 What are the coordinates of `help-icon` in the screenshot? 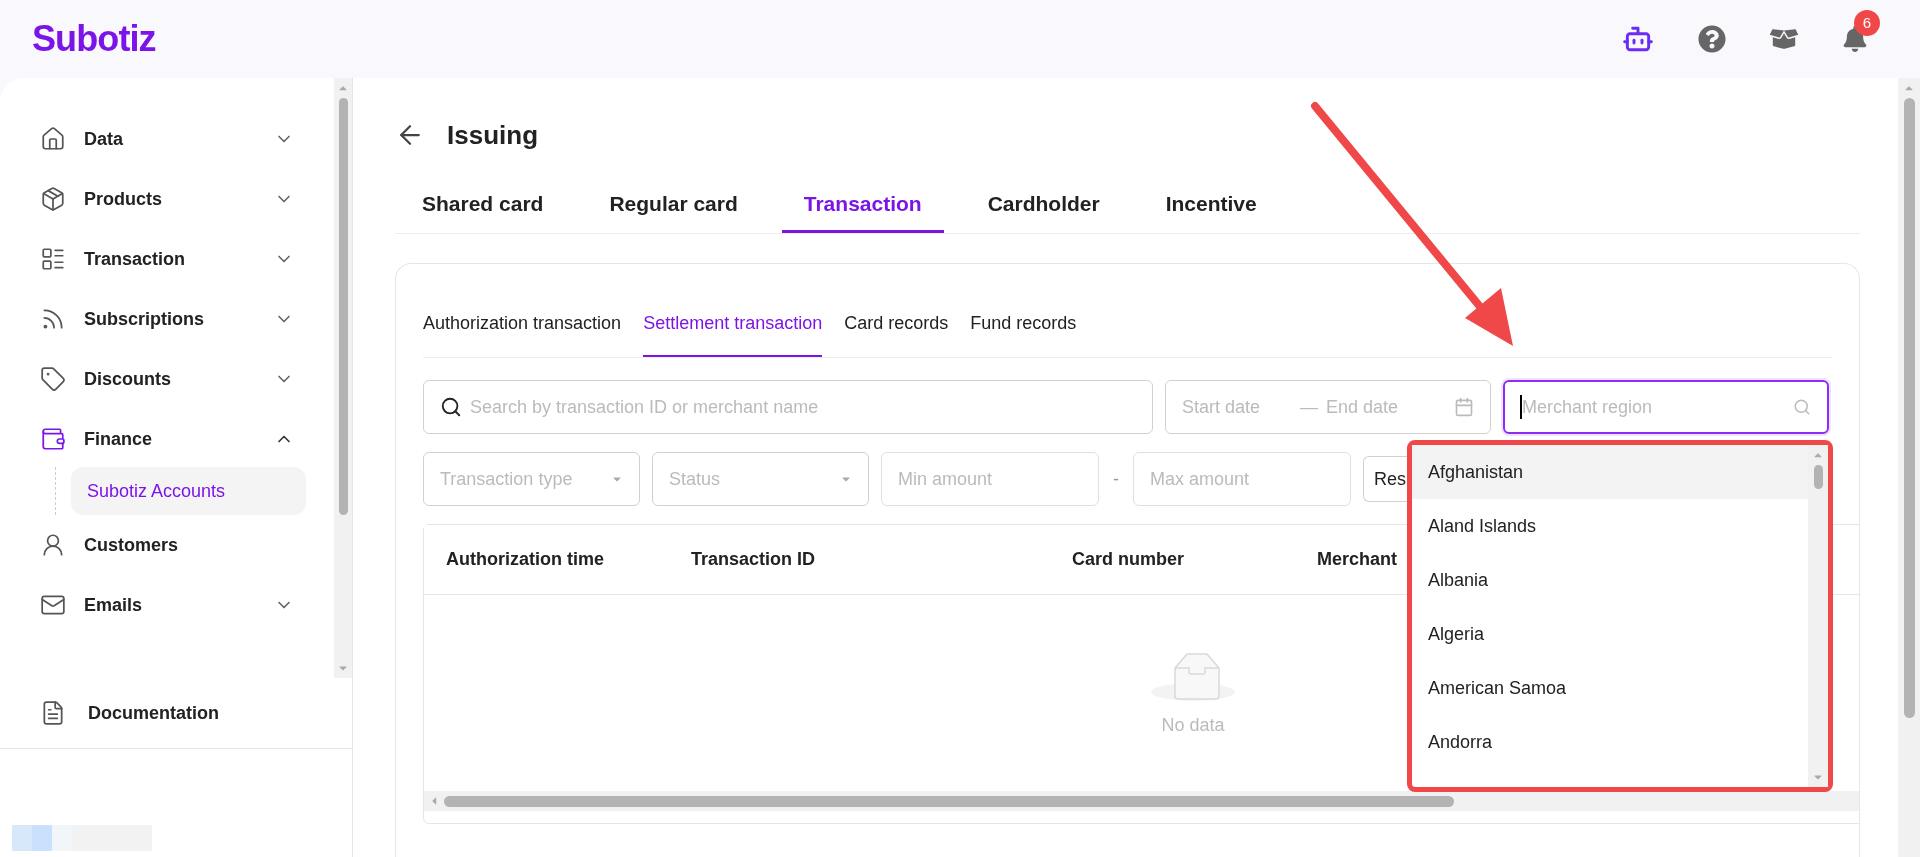 It's located at (1712, 39).